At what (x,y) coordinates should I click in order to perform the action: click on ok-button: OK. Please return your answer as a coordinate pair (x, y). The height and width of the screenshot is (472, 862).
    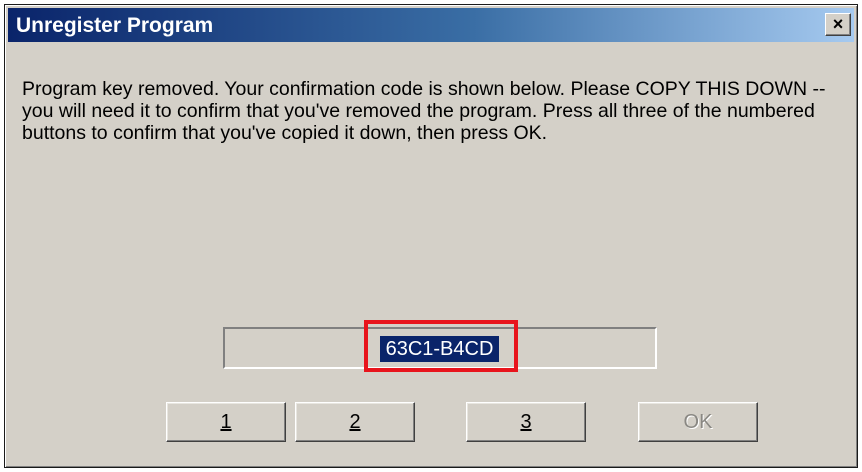
    Looking at the image, I should click on (698, 422).